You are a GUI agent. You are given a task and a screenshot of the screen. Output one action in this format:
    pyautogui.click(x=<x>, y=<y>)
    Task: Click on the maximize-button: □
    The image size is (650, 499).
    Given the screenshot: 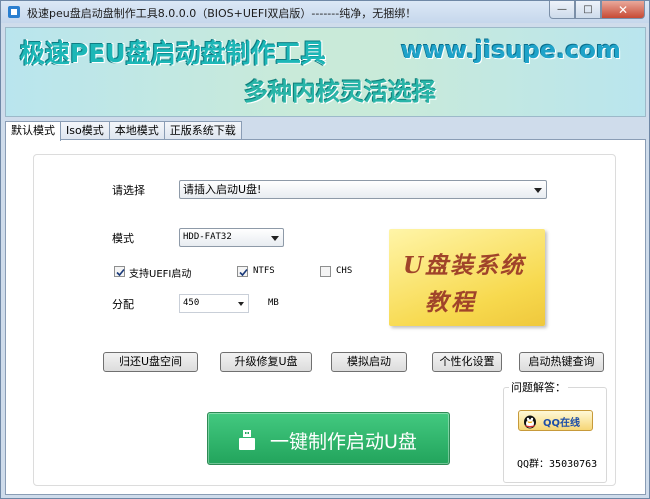 What is the action you would take?
    pyautogui.click(x=588, y=10)
    